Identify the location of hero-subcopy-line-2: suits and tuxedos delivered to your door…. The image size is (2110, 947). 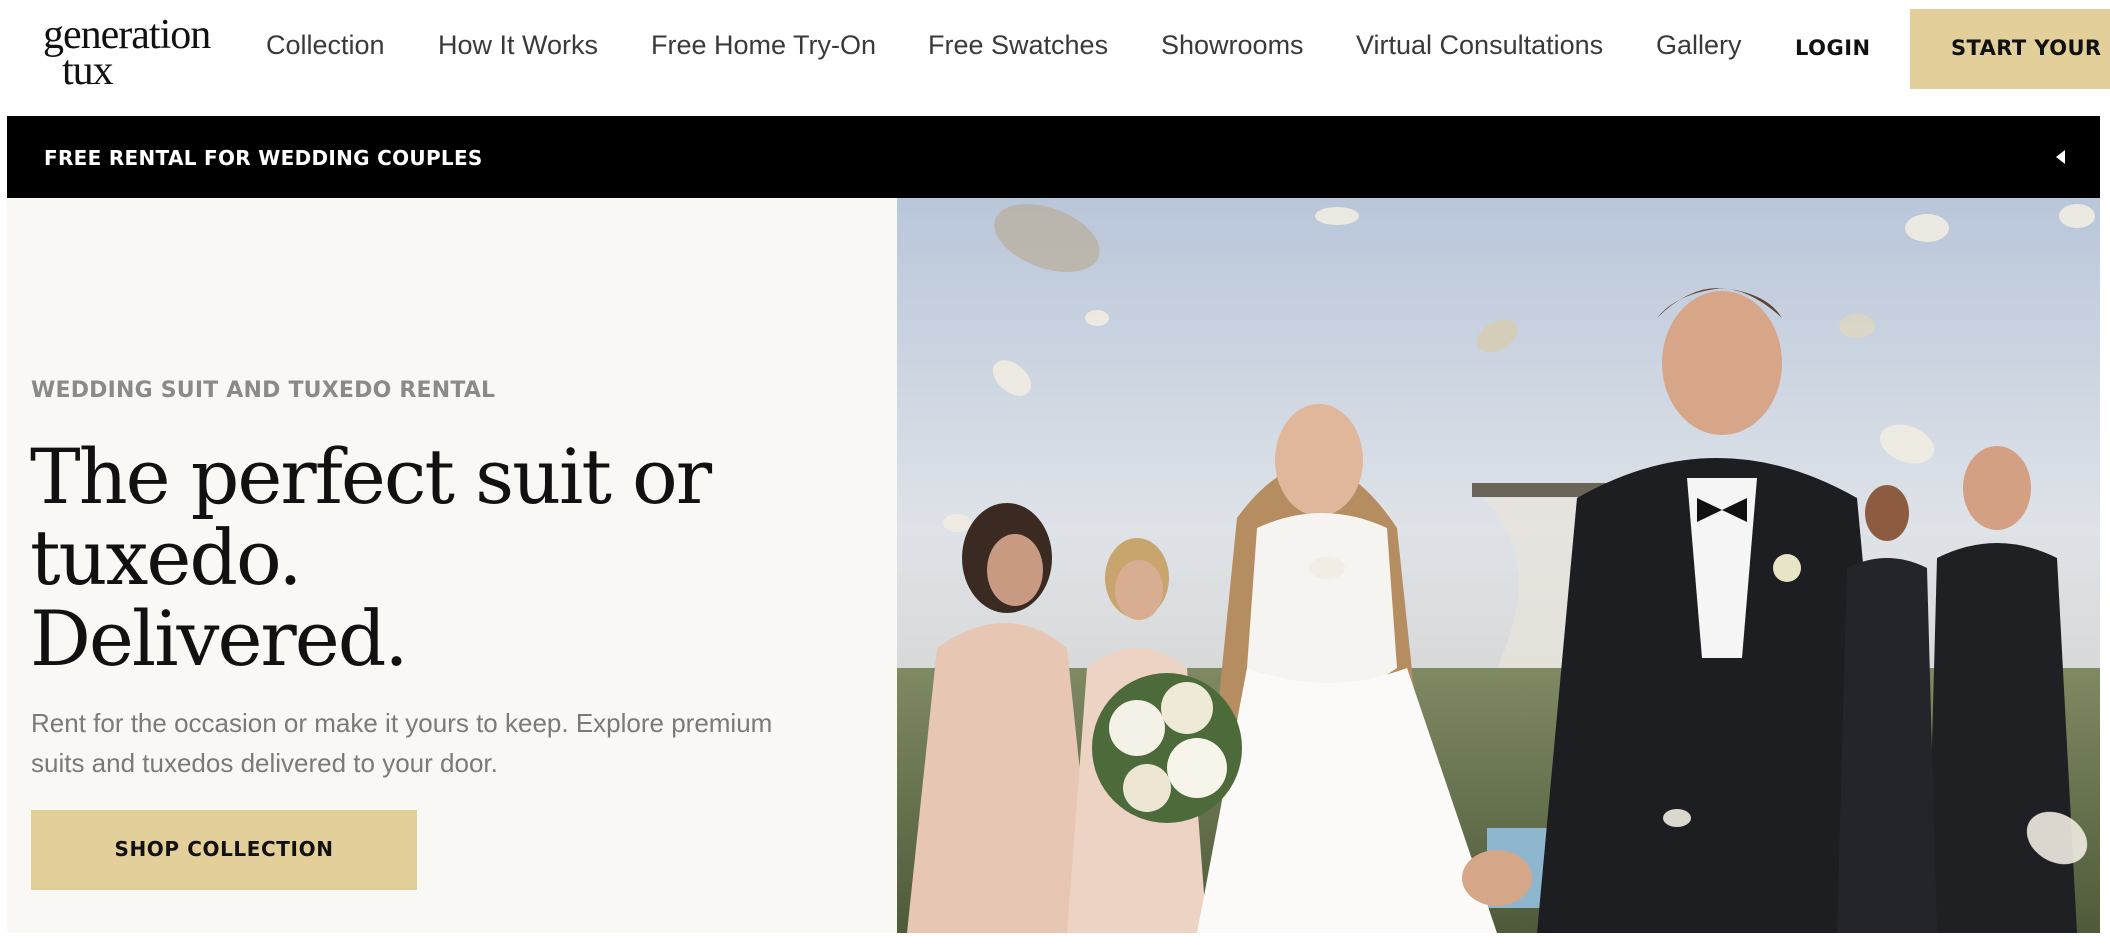
(264, 763).